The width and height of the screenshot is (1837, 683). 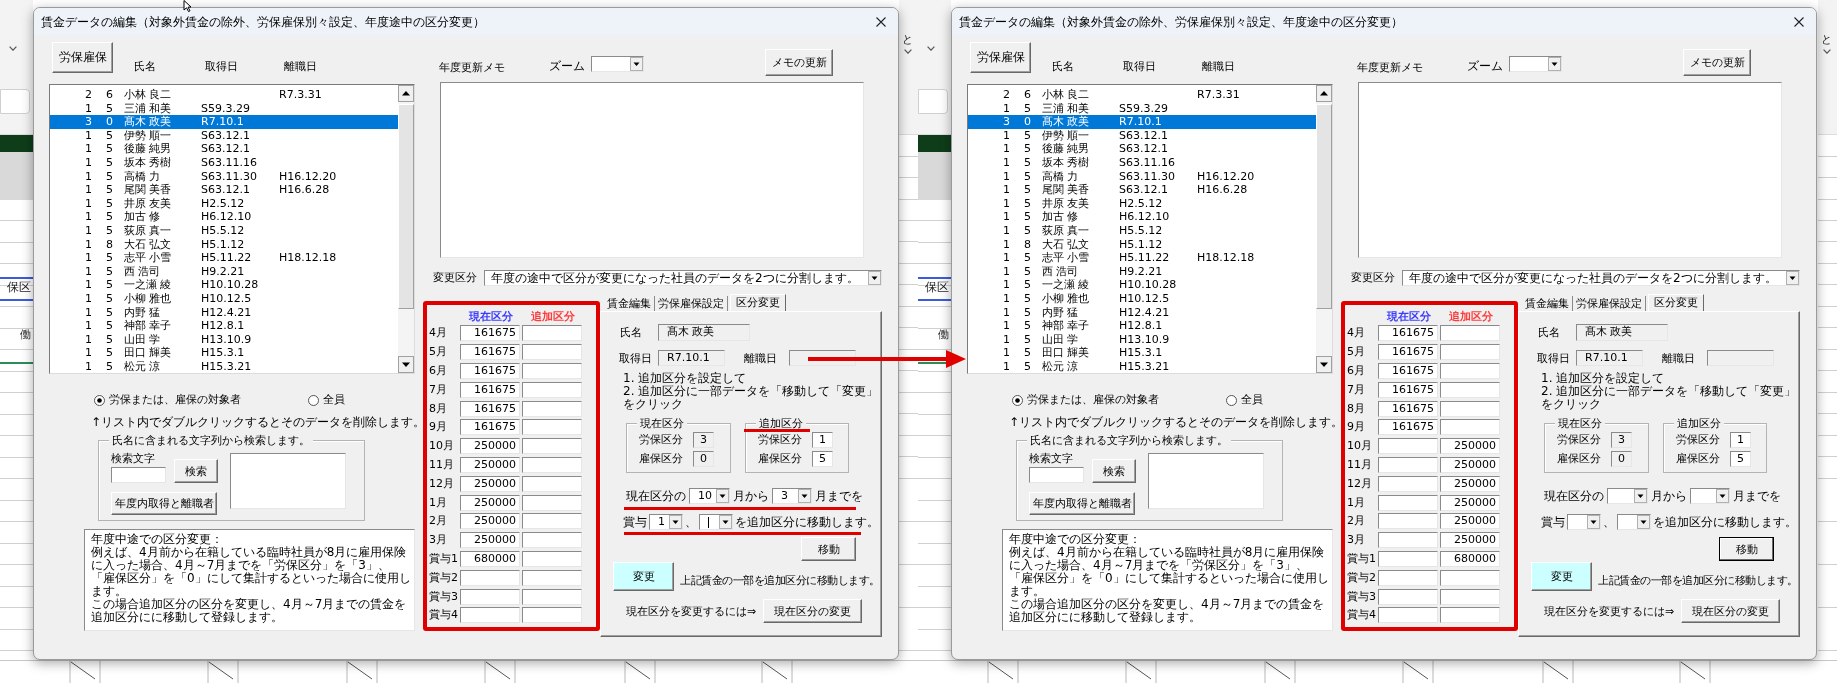 I want to click on memo-field, so click(x=1570, y=170).